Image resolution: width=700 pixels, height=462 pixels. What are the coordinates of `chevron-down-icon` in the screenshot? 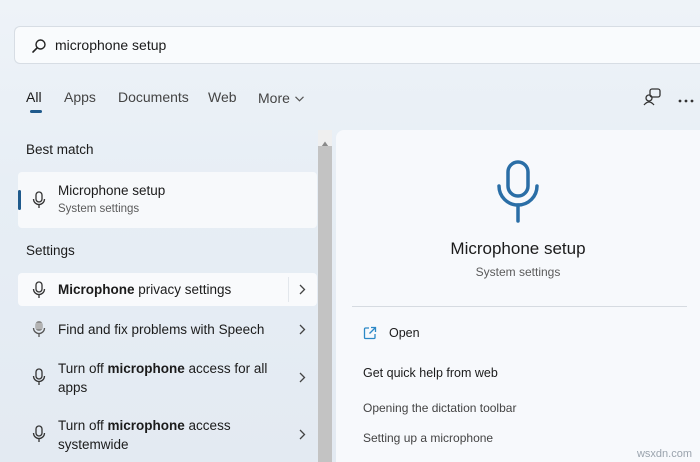 It's located at (299, 97).